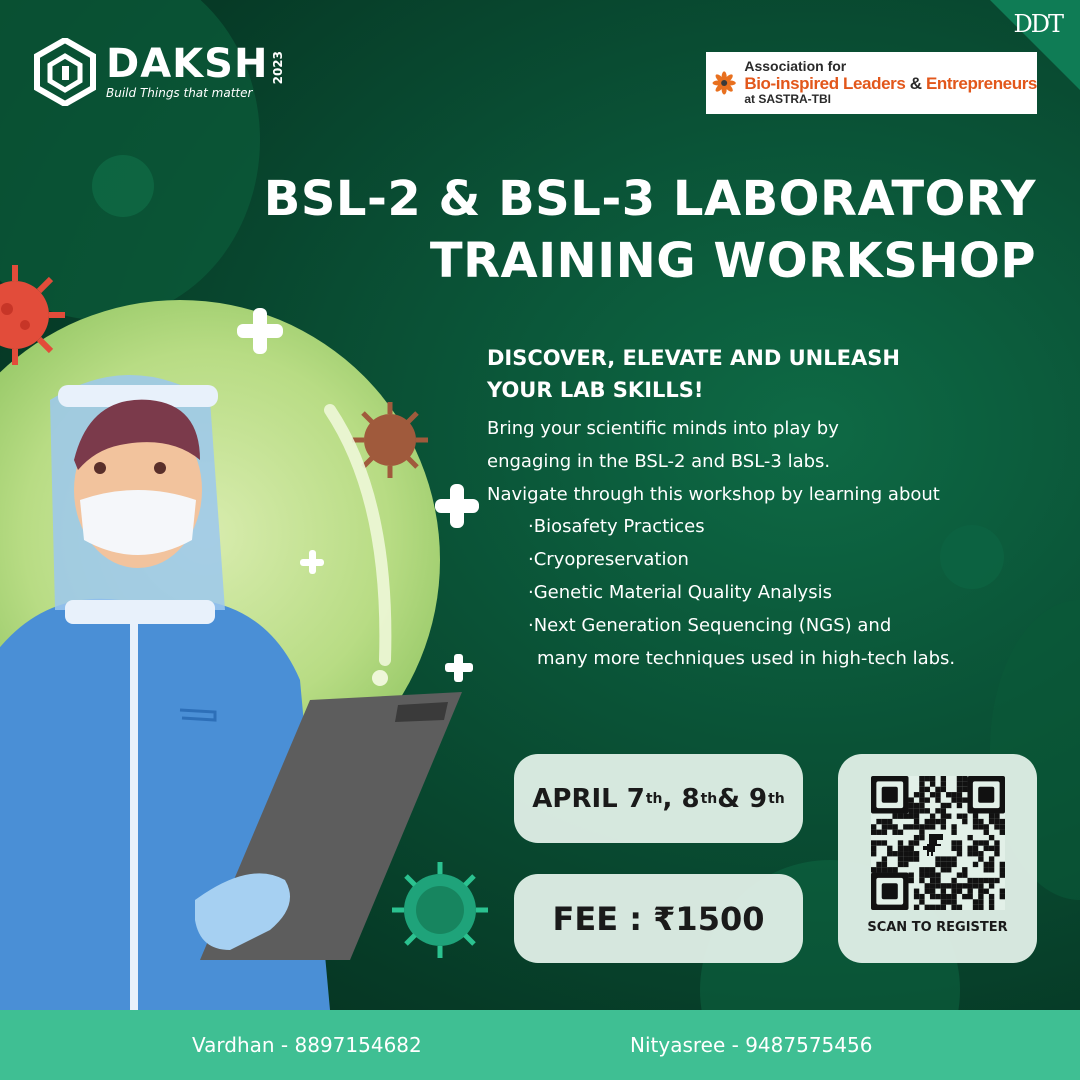 This screenshot has height=1080, width=1080. What do you see at coordinates (179, 93) in the screenshot?
I see `brand-tagline: Build Things that matter` at bounding box center [179, 93].